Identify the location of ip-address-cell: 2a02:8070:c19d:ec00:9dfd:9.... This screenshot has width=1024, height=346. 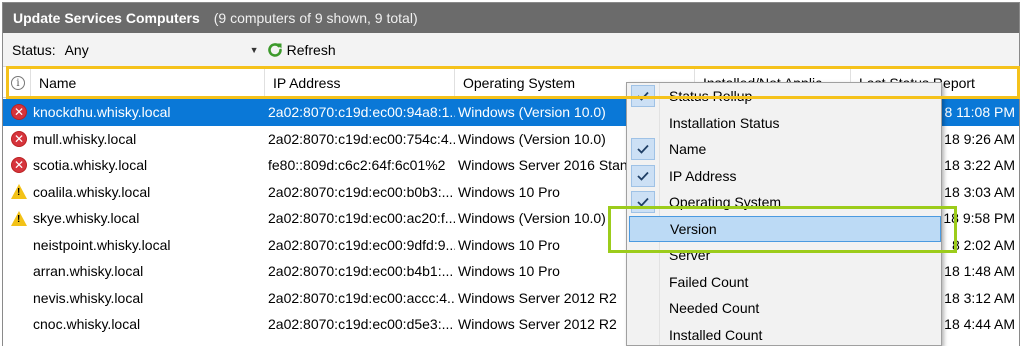
(361, 244).